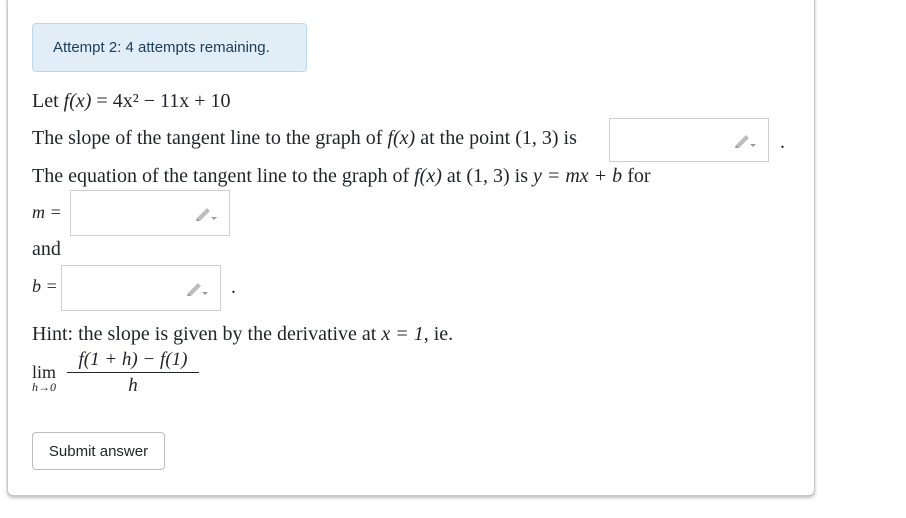 The height and width of the screenshot is (518, 906). Describe the element at coordinates (689, 140) in the screenshot. I see `slope-answer-input` at that location.